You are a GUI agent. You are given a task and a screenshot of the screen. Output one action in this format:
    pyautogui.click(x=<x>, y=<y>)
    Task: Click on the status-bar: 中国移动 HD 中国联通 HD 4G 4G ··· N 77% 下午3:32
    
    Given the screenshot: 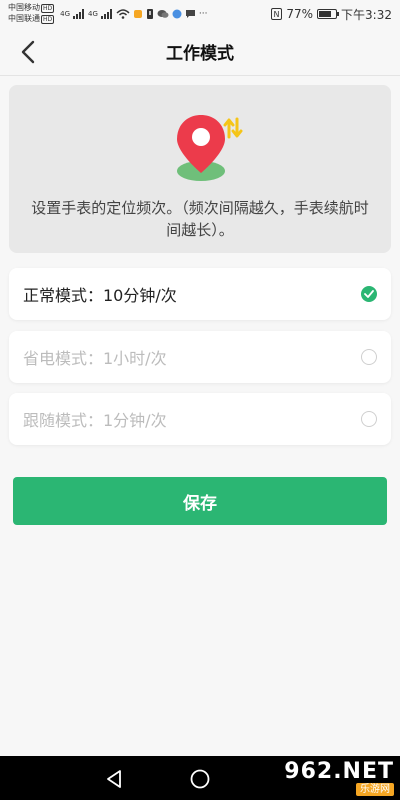 What is the action you would take?
    pyautogui.click(x=200, y=14)
    